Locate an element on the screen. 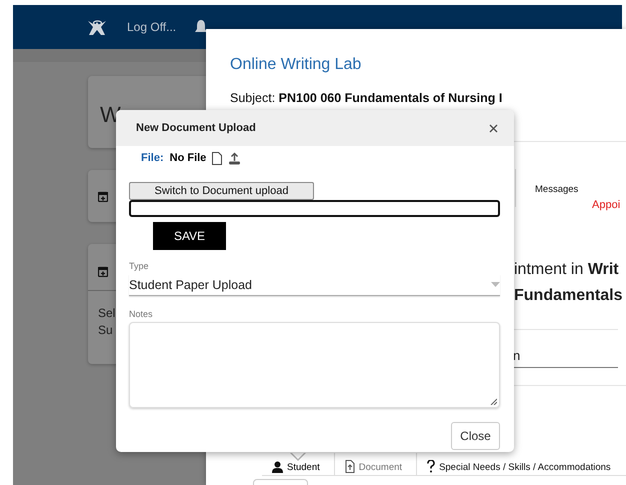  tab: Document is located at coordinates (375, 464).